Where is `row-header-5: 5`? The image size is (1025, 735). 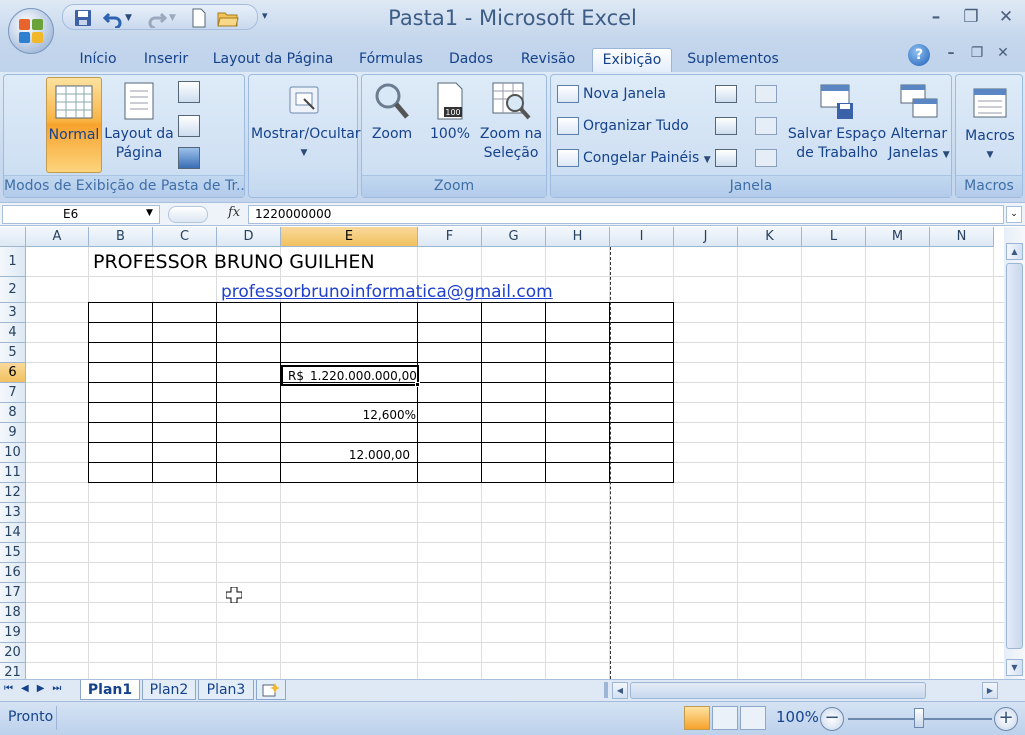 row-header-5: 5 is located at coordinates (13, 353).